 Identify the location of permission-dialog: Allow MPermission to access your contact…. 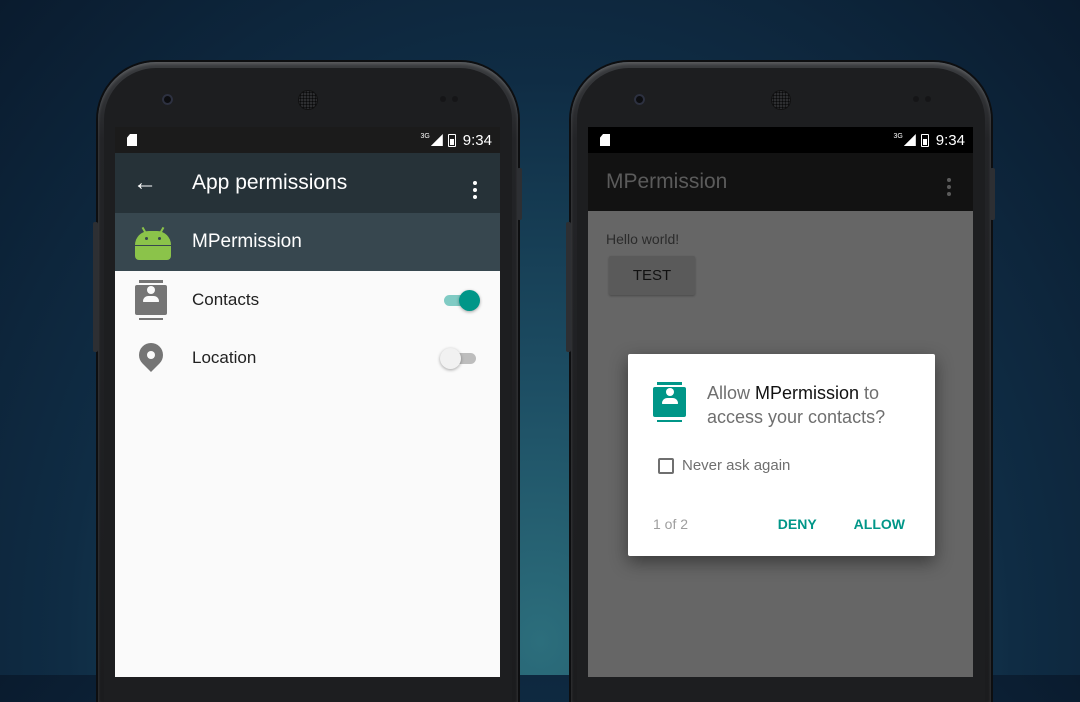
(781, 455).